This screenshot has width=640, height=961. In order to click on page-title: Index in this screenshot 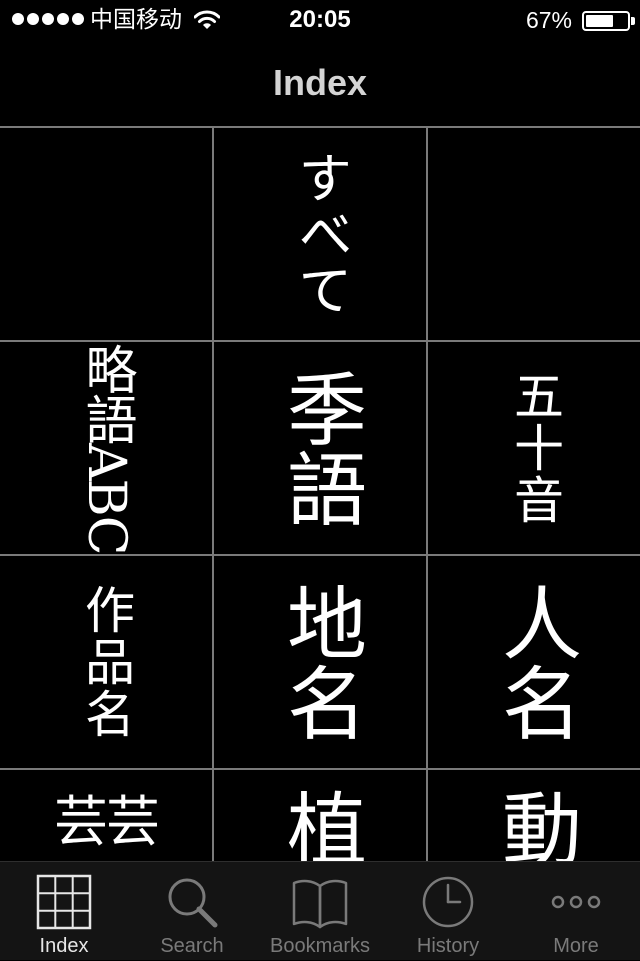, I will do `click(320, 82)`.